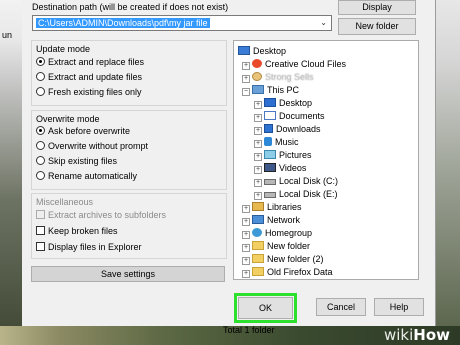 Image resolution: width=460 pixels, height=345 pixels. I want to click on radio-skip-existing: Skip existing files, so click(76, 161).